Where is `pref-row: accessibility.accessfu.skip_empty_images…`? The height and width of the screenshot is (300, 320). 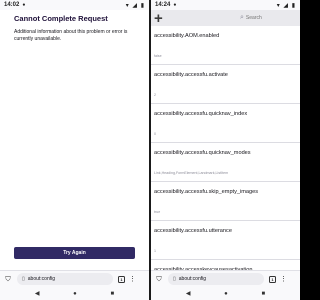 pref-row: accessibility.accessfu.skip_empty_images… is located at coordinates (225, 201).